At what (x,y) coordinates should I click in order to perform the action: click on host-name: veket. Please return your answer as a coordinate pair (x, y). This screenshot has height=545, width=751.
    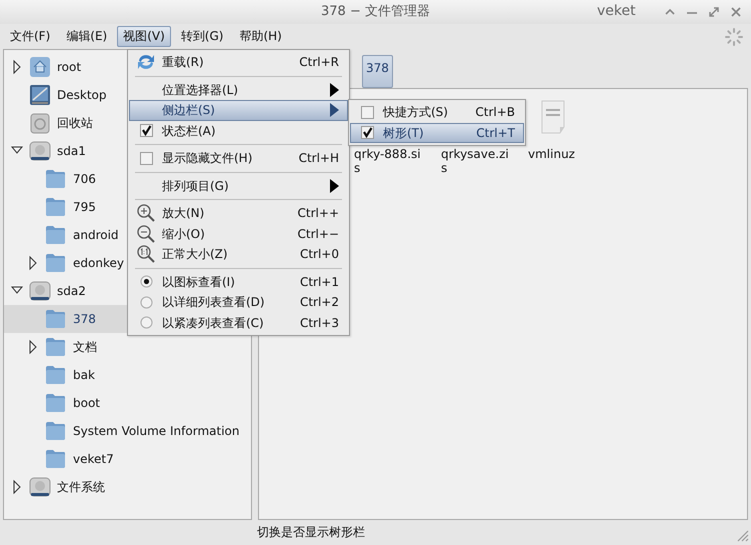
    Looking at the image, I should click on (616, 11).